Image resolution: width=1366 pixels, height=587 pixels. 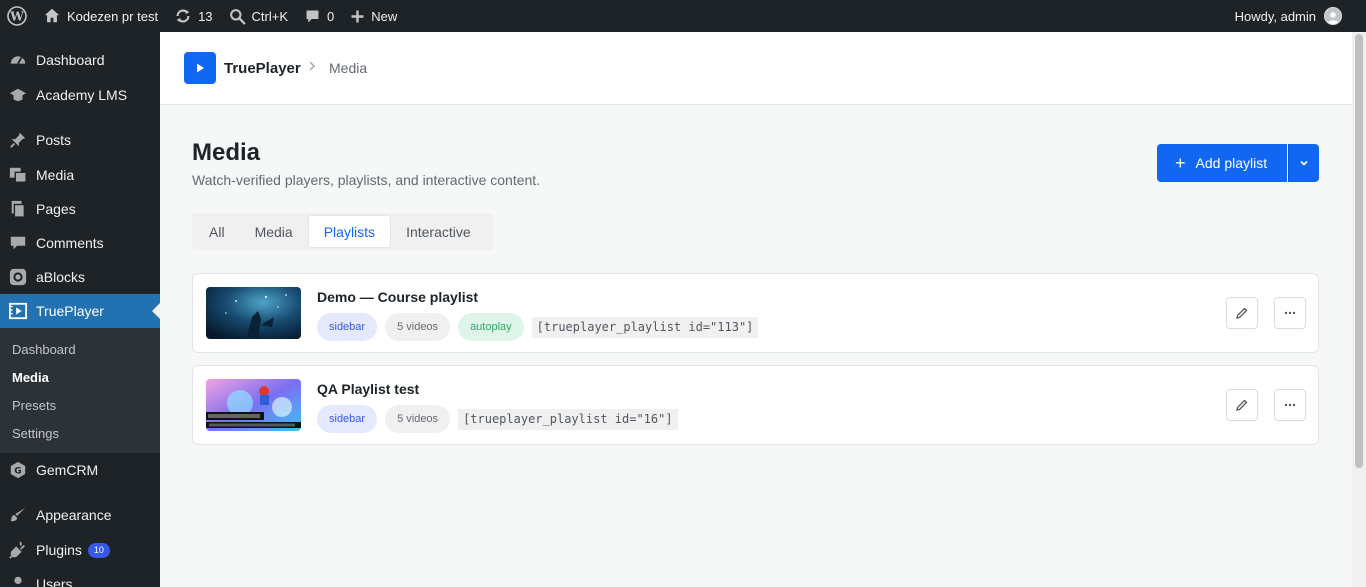 What do you see at coordinates (44, 349) in the screenshot?
I see `submenu-item-dashboard: Dashboard` at bounding box center [44, 349].